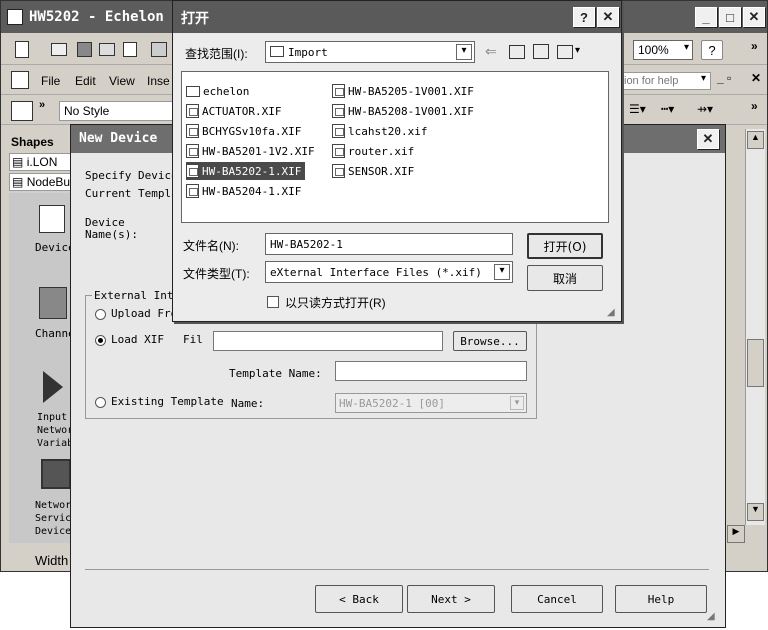 The image size is (768, 630). I want to click on menu-view: View, so click(122, 81).